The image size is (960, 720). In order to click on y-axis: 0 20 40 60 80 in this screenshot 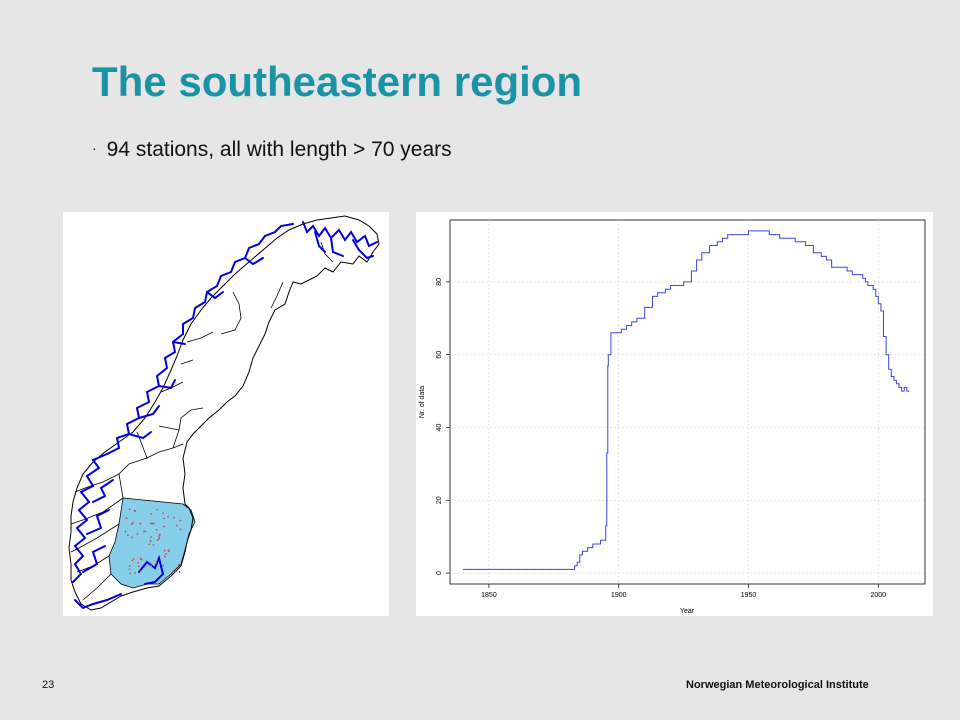, I will do `click(443, 426)`.